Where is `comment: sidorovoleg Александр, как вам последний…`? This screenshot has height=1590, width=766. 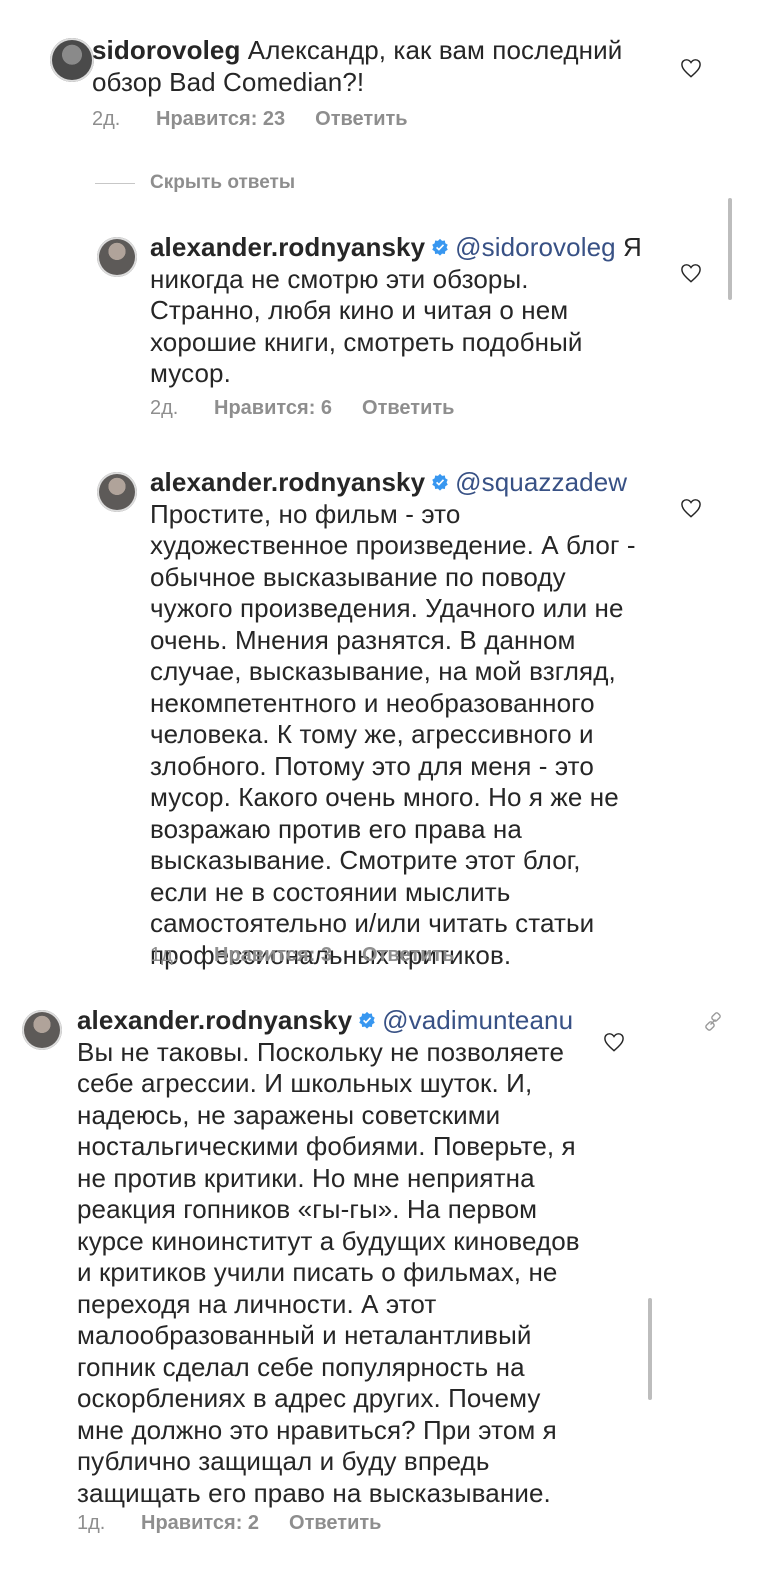
comment: sidorovoleg Александр, как вам последний… is located at coordinates (383, 70).